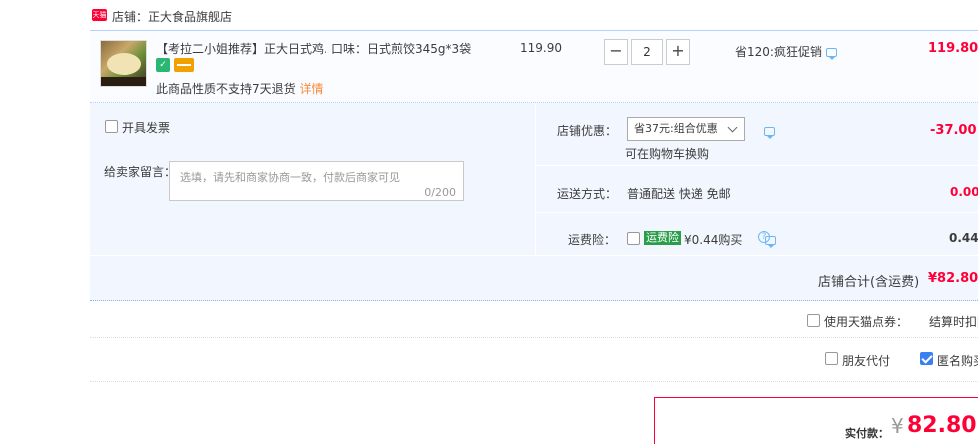 The height and width of the screenshot is (444, 978). Describe the element at coordinates (964, 192) in the screenshot. I see `shipping-price: 0.00` at that location.